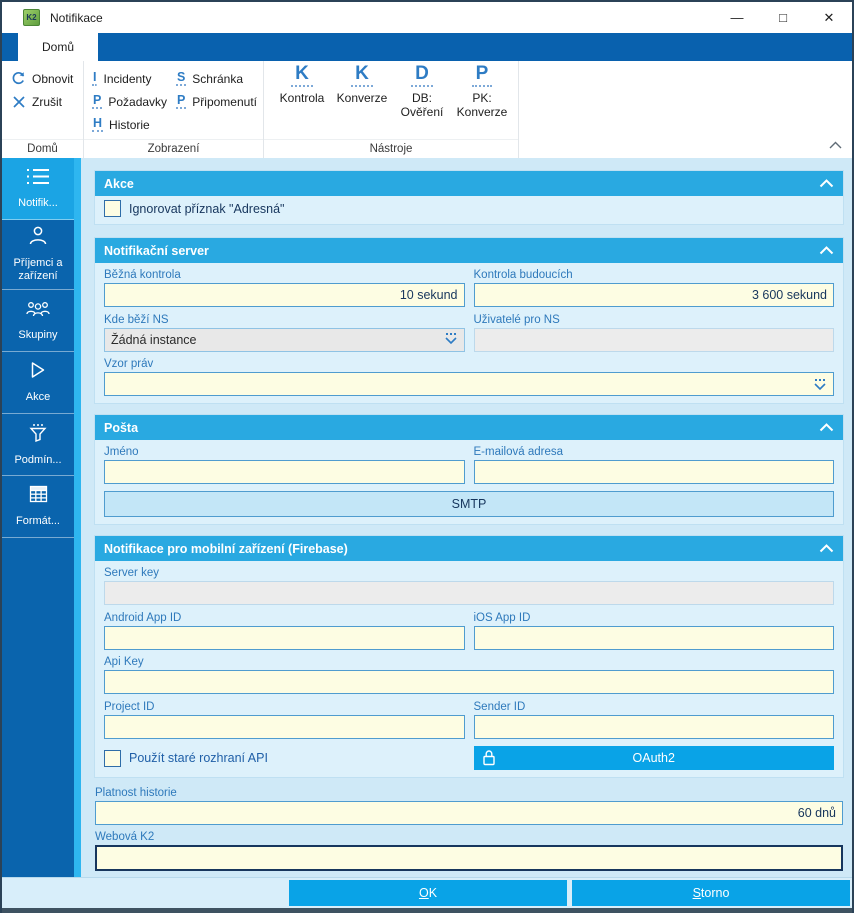  Describe the element at coordinates (653, 472) in the screenshot. I see `email-input` at that location.